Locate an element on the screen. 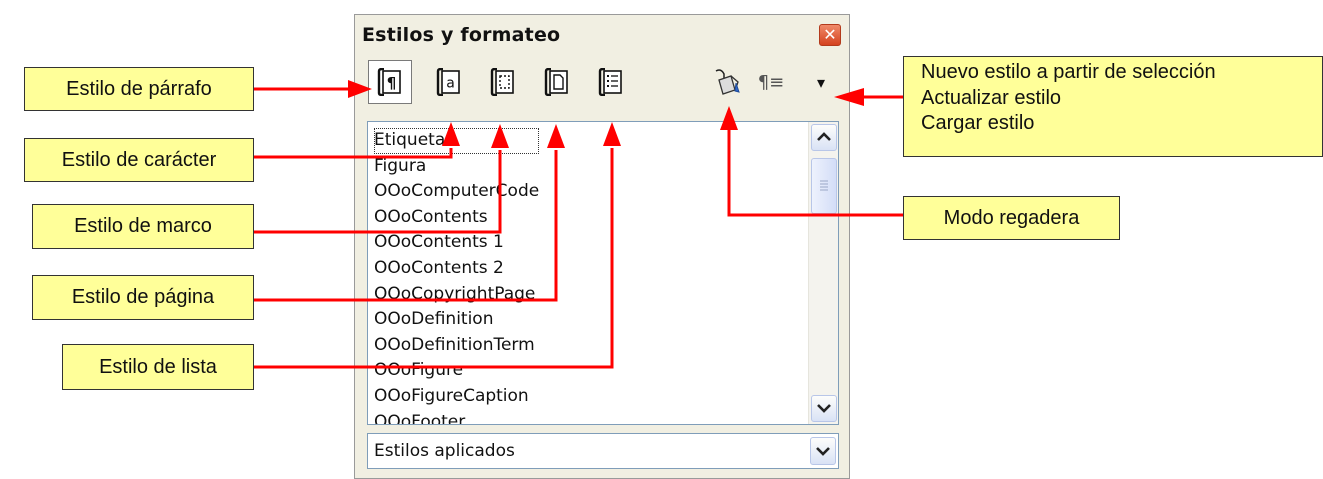  grip-icon is located at coordinates (824, 185).